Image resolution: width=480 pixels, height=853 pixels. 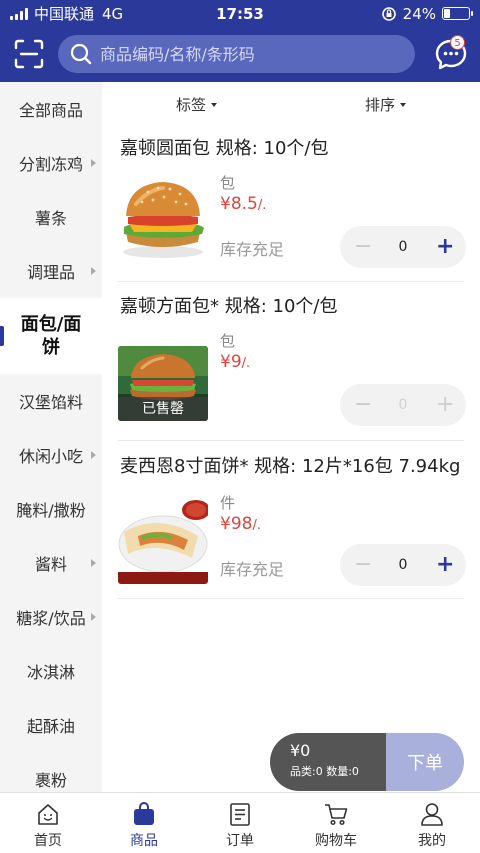 I want to click on product-card: 嘉顿圆面包 规格: 10个/包 包 ¥8.5/. 库存充足 − 0 +, so click(x=292, y=208).